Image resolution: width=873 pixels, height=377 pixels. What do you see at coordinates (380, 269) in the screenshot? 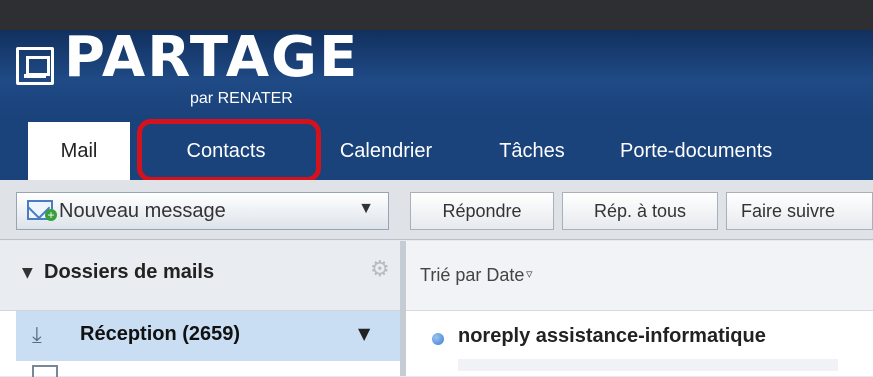
I see `gear-icon: ⚙` at bounding box center [380, 269].